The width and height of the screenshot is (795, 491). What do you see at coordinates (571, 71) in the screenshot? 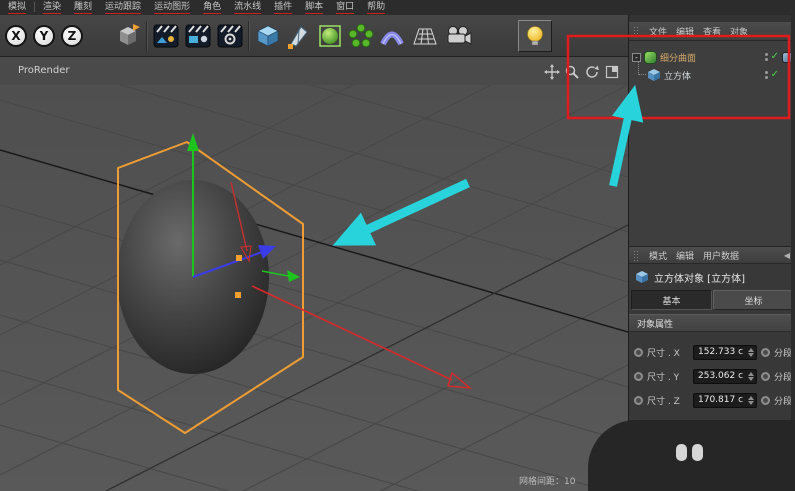
I see `zoom-icon` at bounding box center [571, 71].